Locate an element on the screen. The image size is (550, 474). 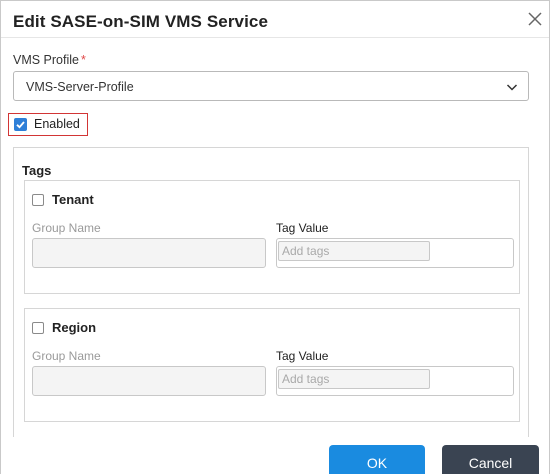
vms-profile-label: VMS Profile * is located at coordinates (49, 60).